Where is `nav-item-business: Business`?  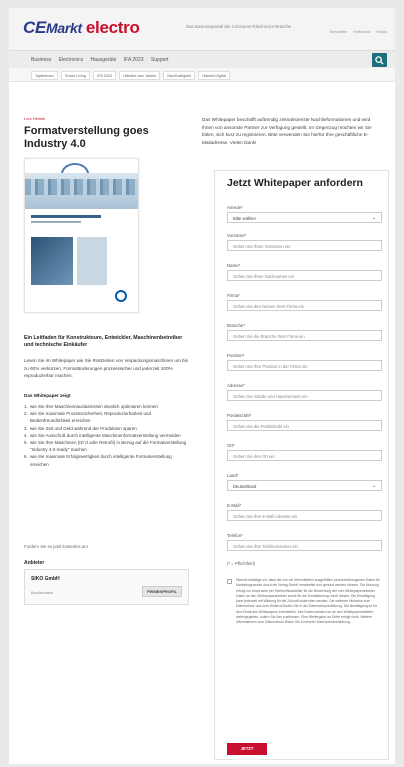 nav-item-business: Business is located at coordinates (41, 60).